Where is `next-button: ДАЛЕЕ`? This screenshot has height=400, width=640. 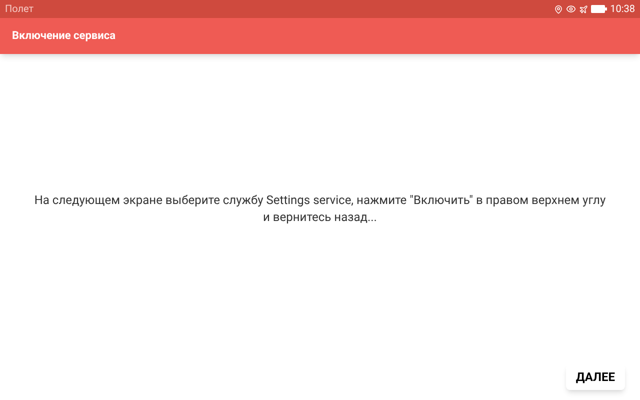 next-button: ДАЛЕЕ is located at coordinates (595, 377).